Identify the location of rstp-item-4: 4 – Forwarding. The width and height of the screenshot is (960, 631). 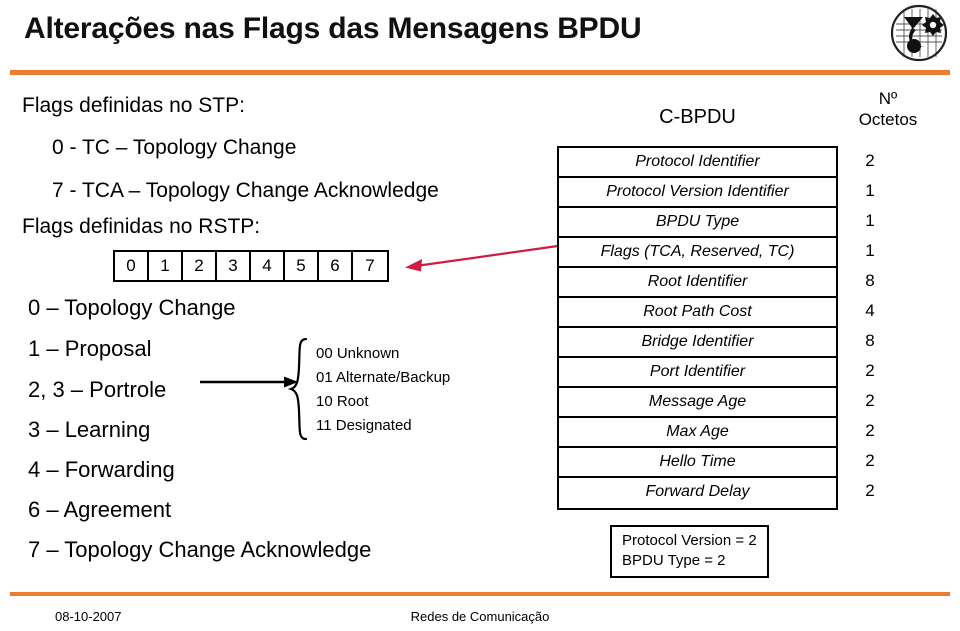
(101, 469).